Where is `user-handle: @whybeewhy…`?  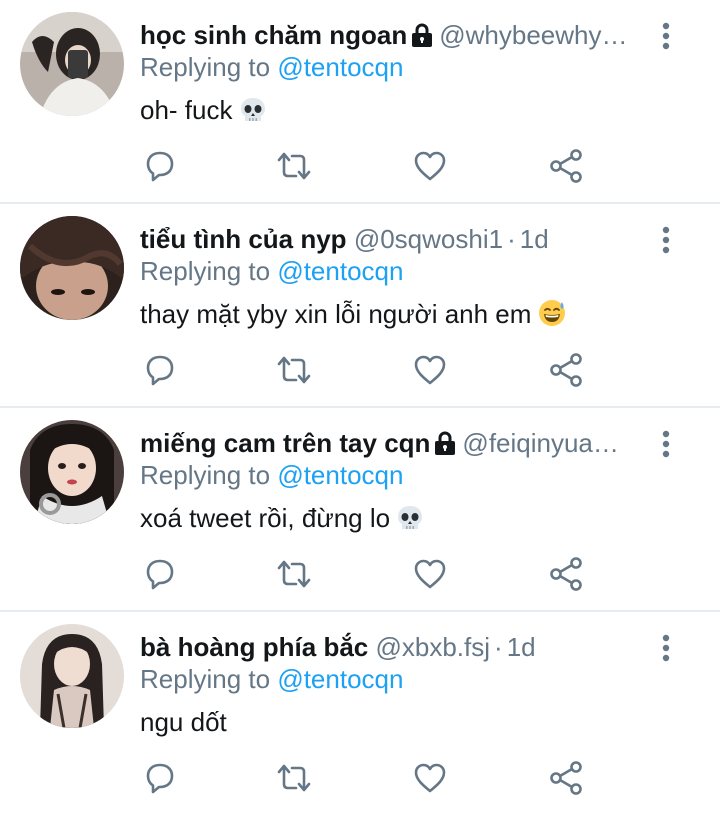 user-handle: @whybeewhy… is located at coordinates (533, 35).